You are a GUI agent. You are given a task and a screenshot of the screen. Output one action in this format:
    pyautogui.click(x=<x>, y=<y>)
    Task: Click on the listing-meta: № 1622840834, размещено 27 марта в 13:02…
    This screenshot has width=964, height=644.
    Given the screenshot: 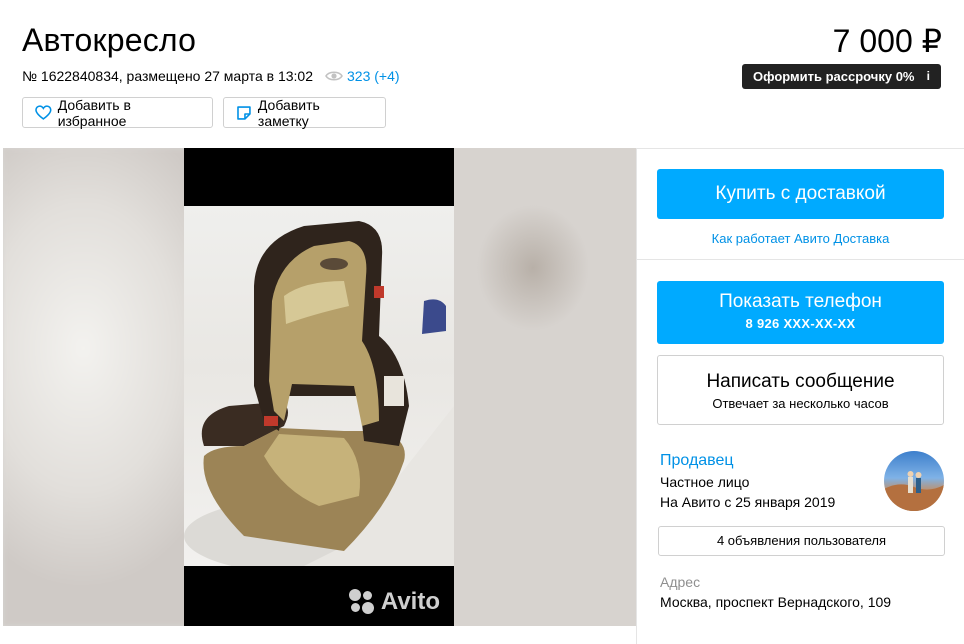 What is the action you would take?
    pyautogui.click(x=211, y=76)
    